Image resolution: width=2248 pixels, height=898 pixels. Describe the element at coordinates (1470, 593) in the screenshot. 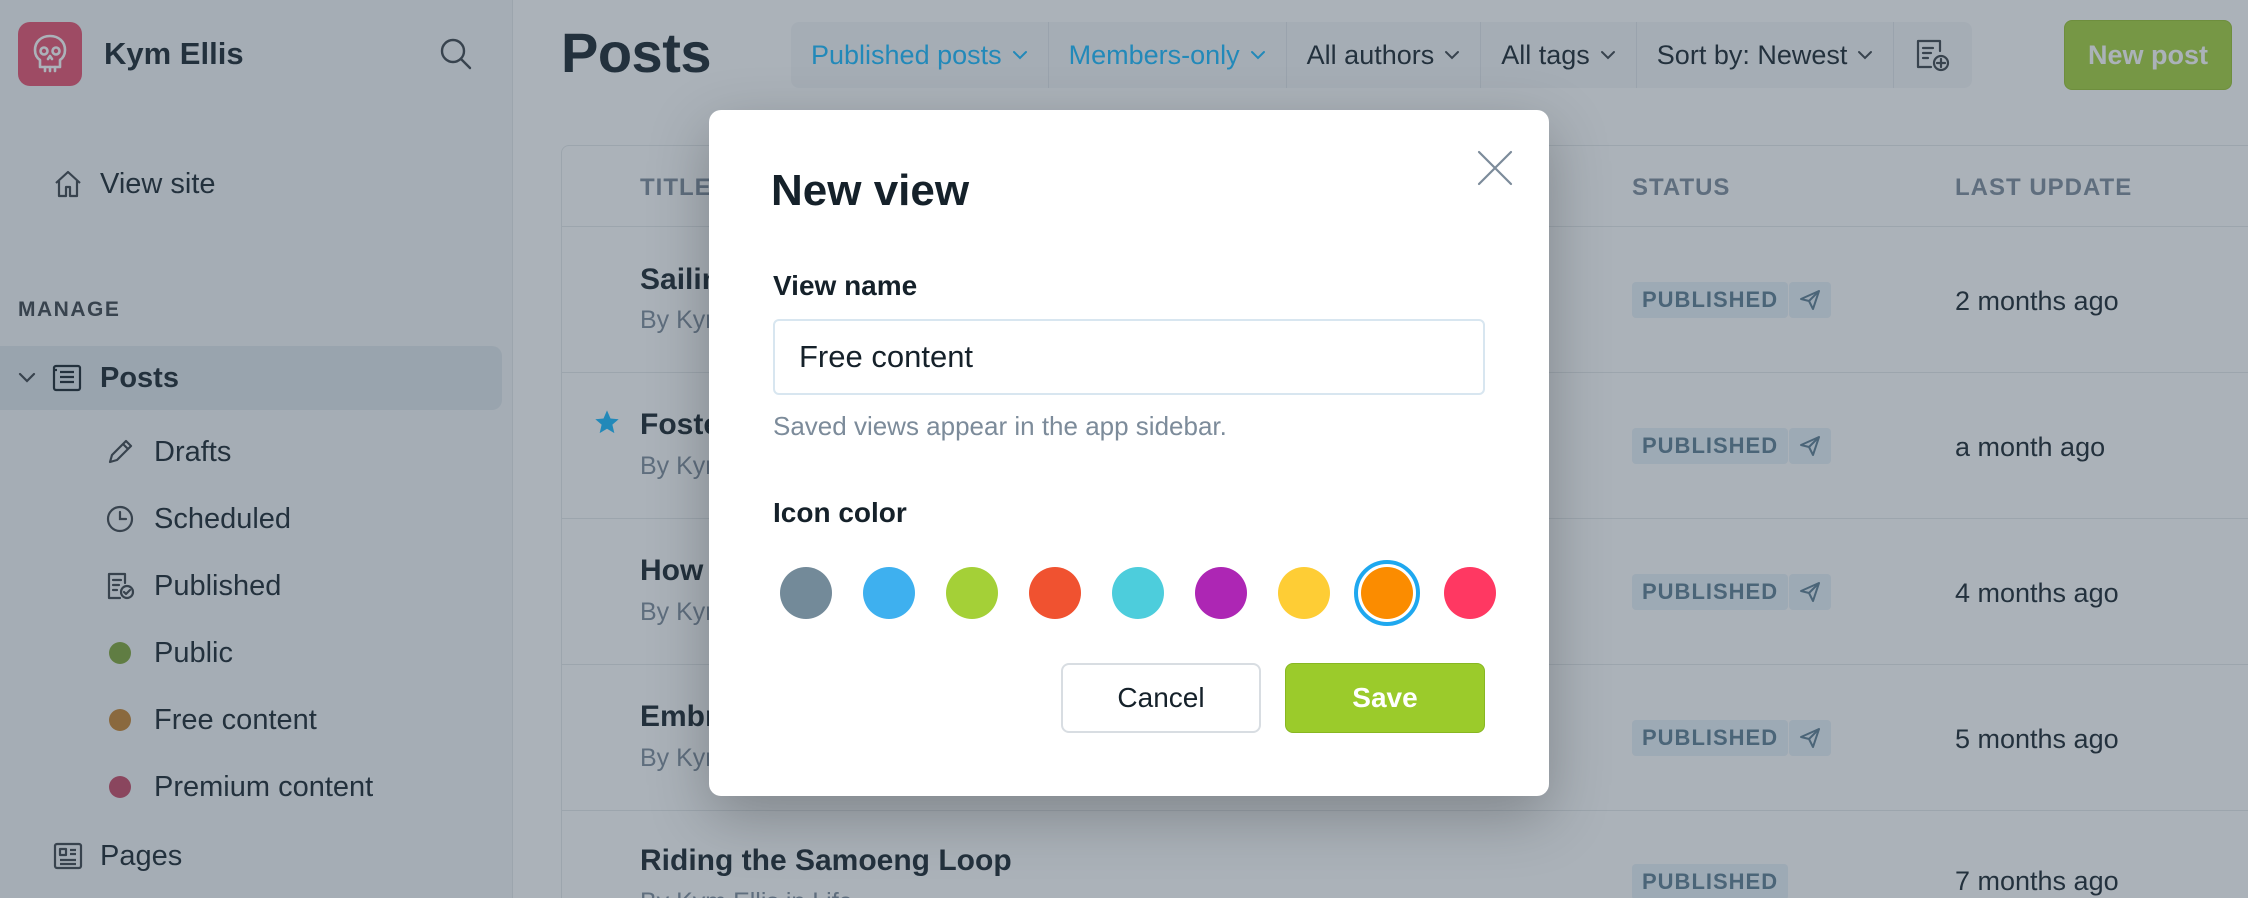

I see `color-swatch-pink` at that location.